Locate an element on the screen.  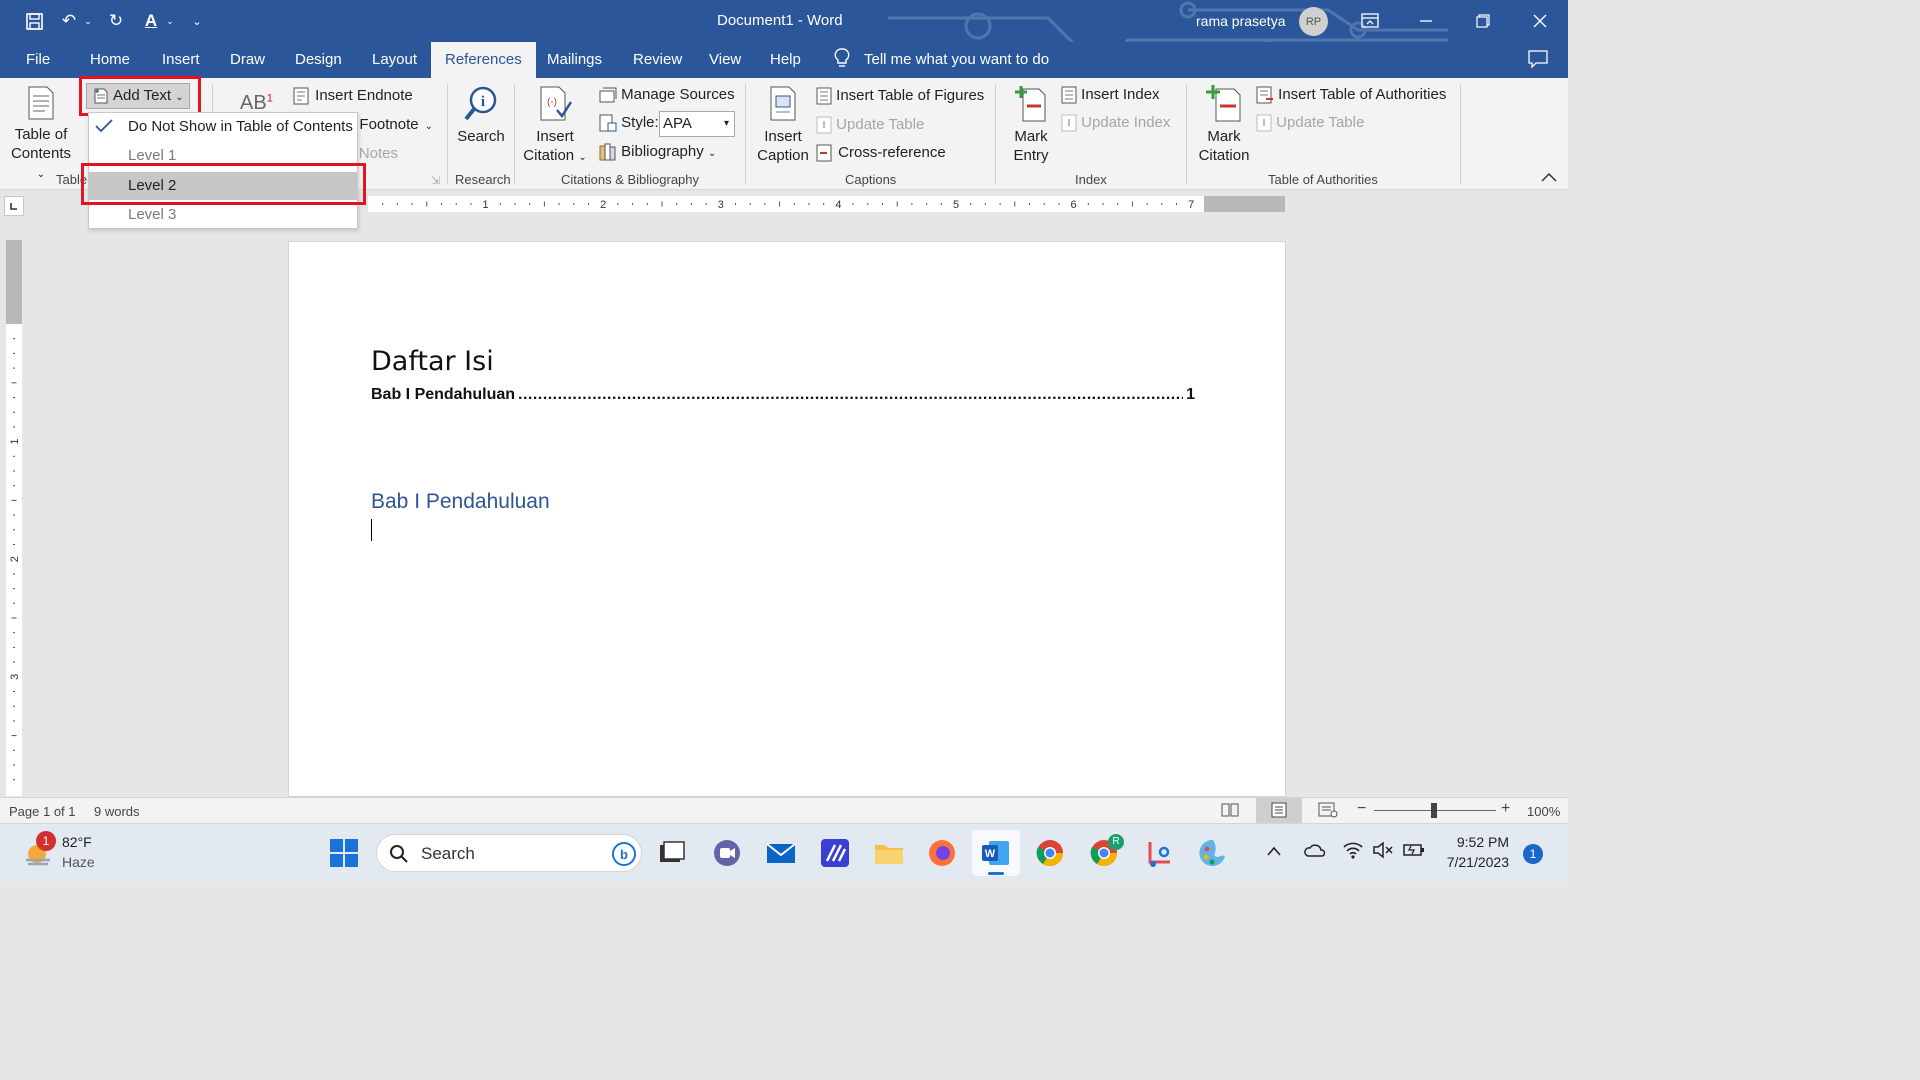
clock-date: 7/21/2023 is located at coordinates (1470, 862).